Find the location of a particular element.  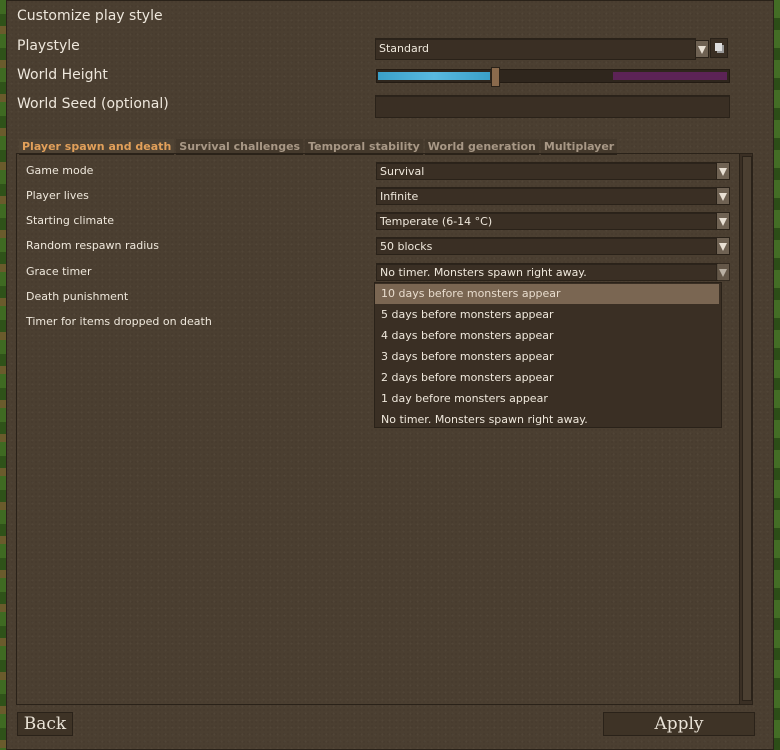

dropdown-option: No timer. Monsters spawn right away. is located at coordinates (547, 420).